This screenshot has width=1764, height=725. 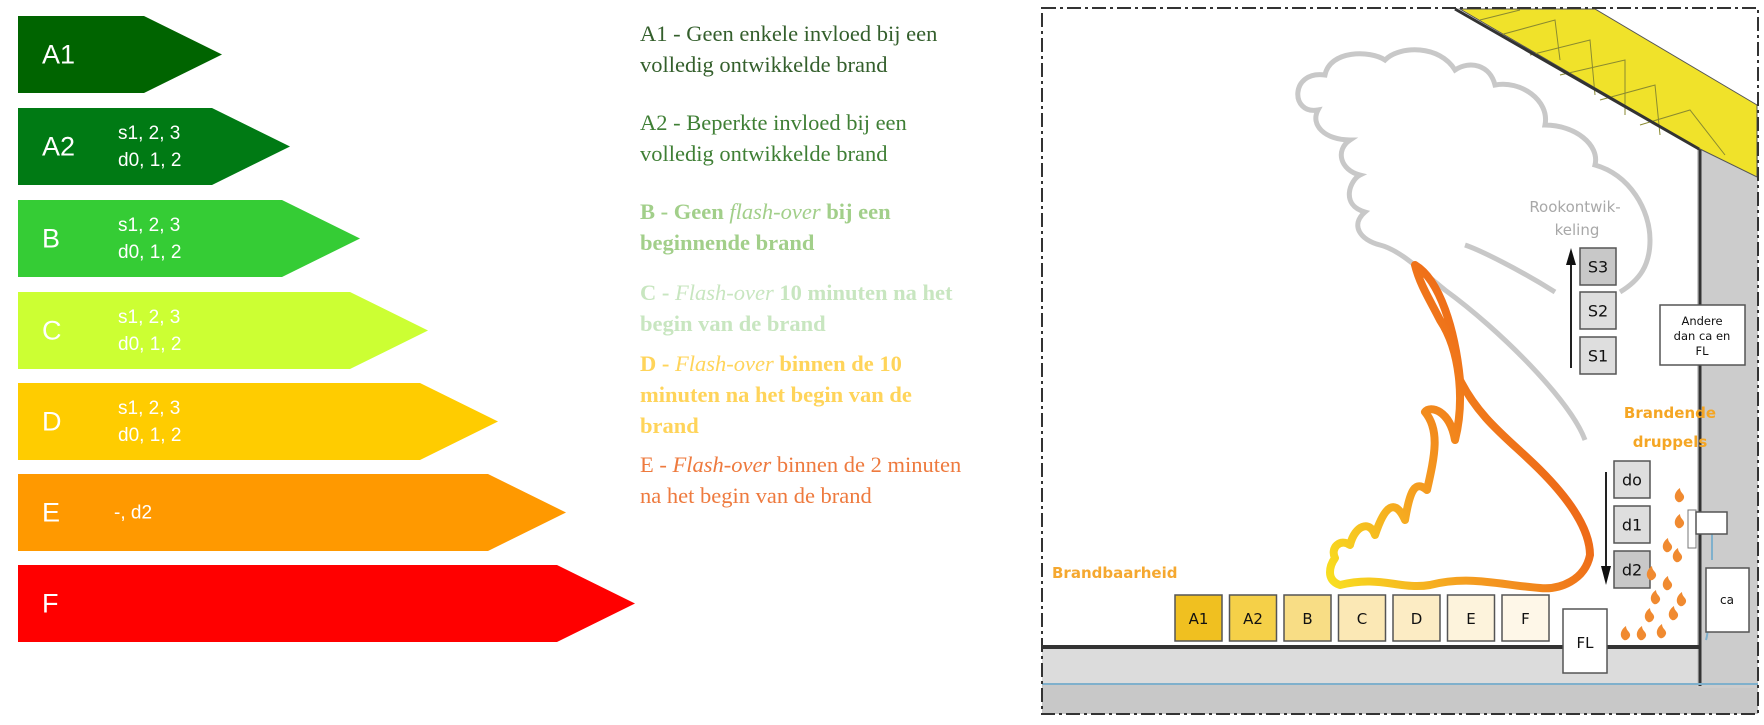 What do you see at coordinates (657, 292) in the screenshot?
I see `text-segment: C -` at bounding box center [657, 292].